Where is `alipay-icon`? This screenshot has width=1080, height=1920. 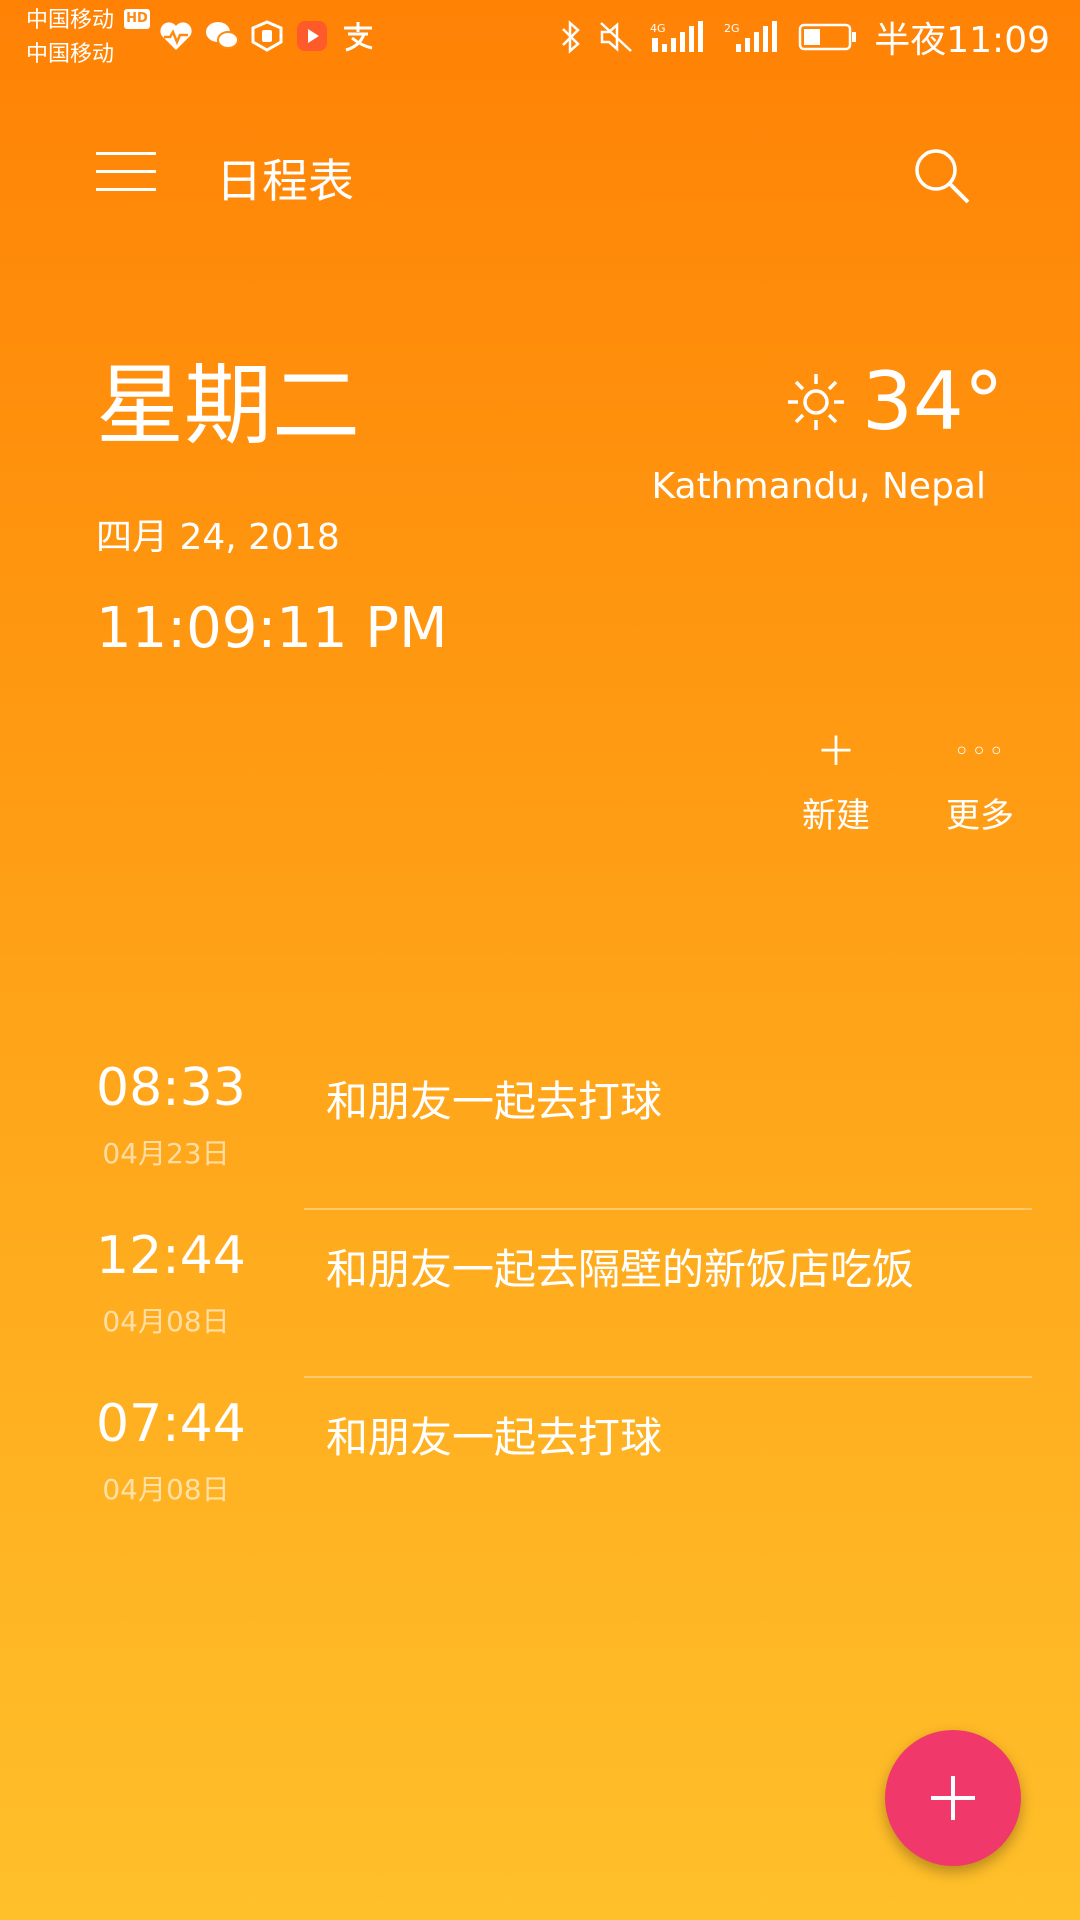 alipay-icon is located at coordinates (358, 37).